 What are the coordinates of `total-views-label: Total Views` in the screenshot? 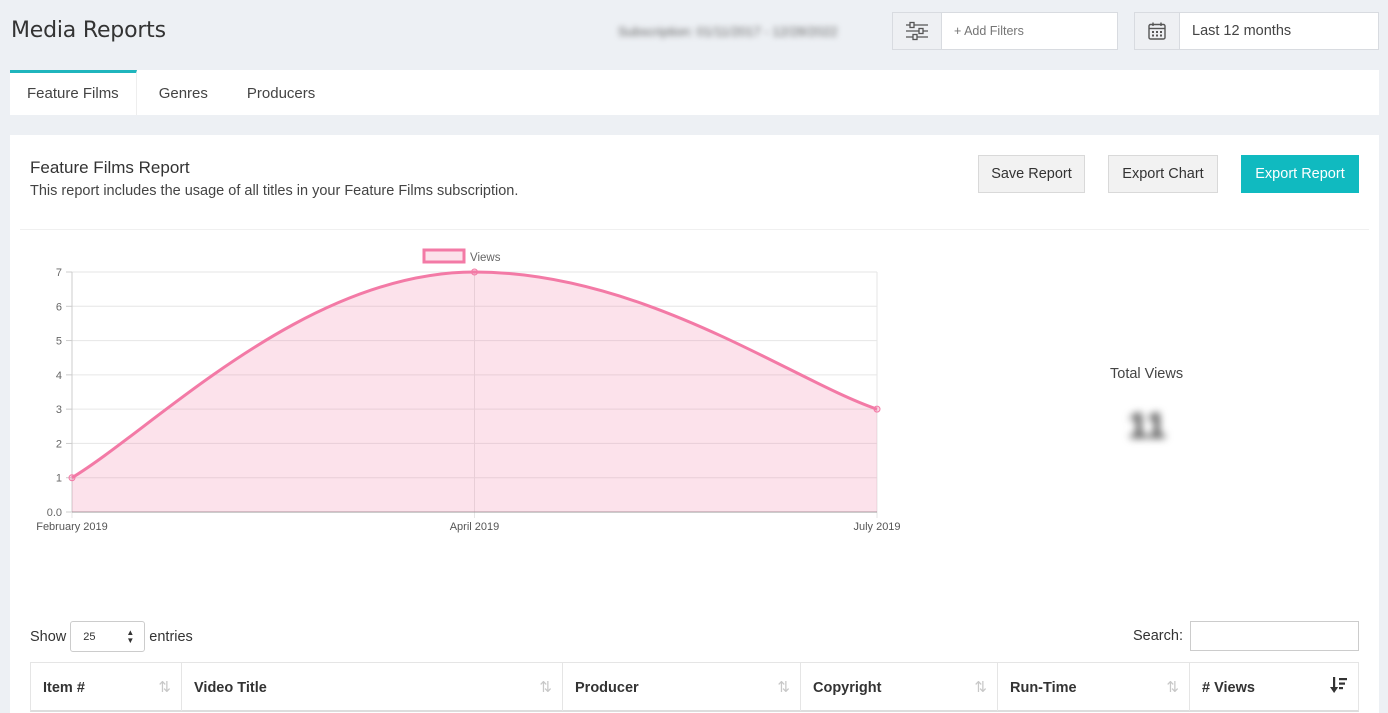 It's located at (1147, 374).